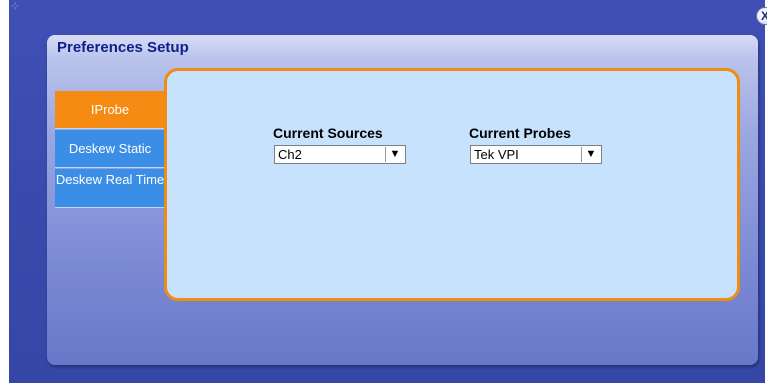 The image size is (767, 383). I want to click on current-probes-value: Tek VPI, so click(496, 154).